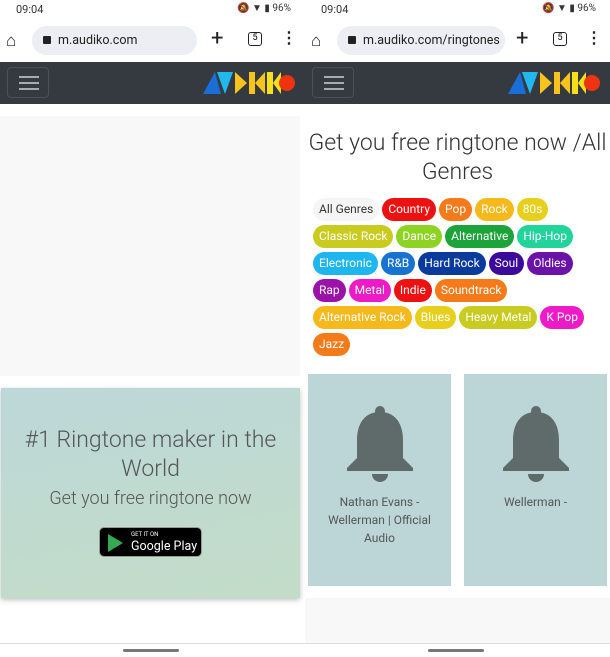  What do you see at coordinates (452, 263) in the screenshot?
I see `genre-chip: Hard Rock` at bounding box center [452, 263].